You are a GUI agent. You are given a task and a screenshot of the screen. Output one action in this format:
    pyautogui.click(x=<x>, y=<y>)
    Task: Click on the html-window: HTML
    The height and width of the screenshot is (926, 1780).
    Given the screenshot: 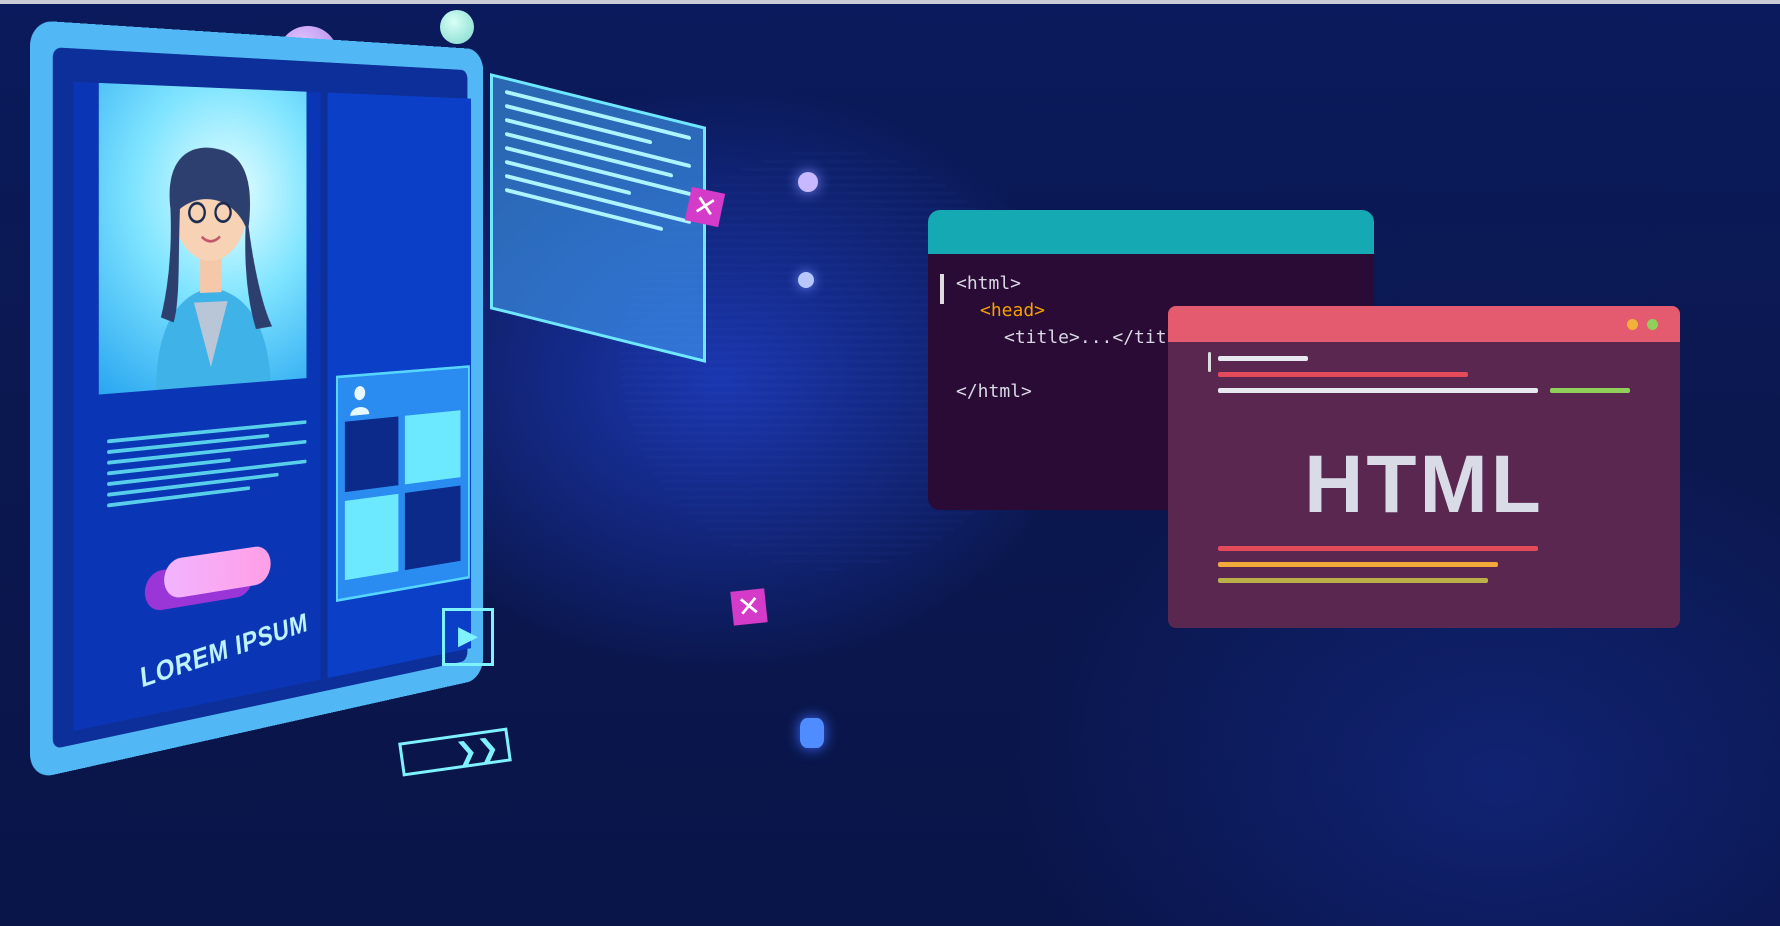 What is the action you would take?
    pyautogui.click(x=1424, y=467)
    